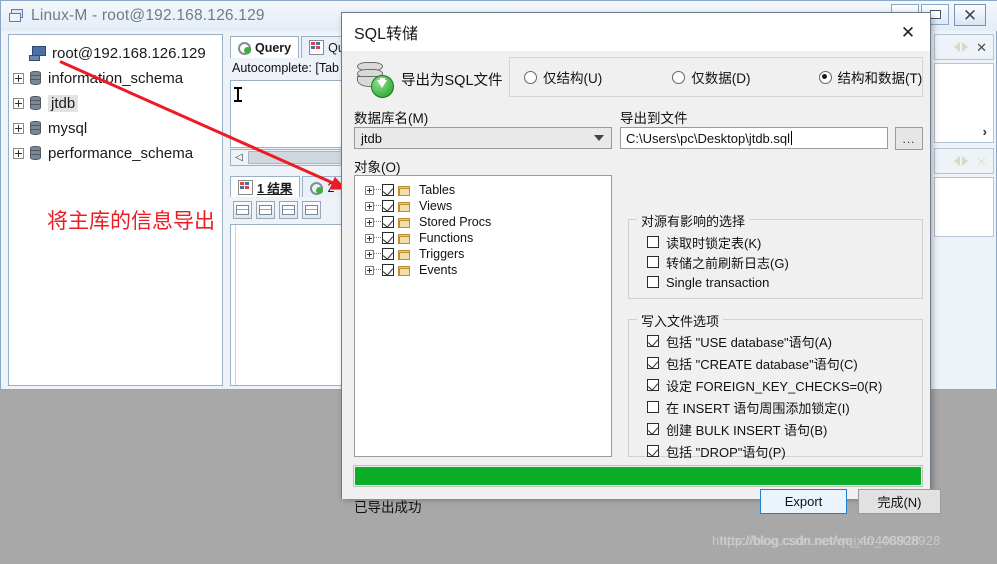 The width and height of the screenshot is (997, 564). I want to click on finish-button-label: 完成(N), so click(899, 502).